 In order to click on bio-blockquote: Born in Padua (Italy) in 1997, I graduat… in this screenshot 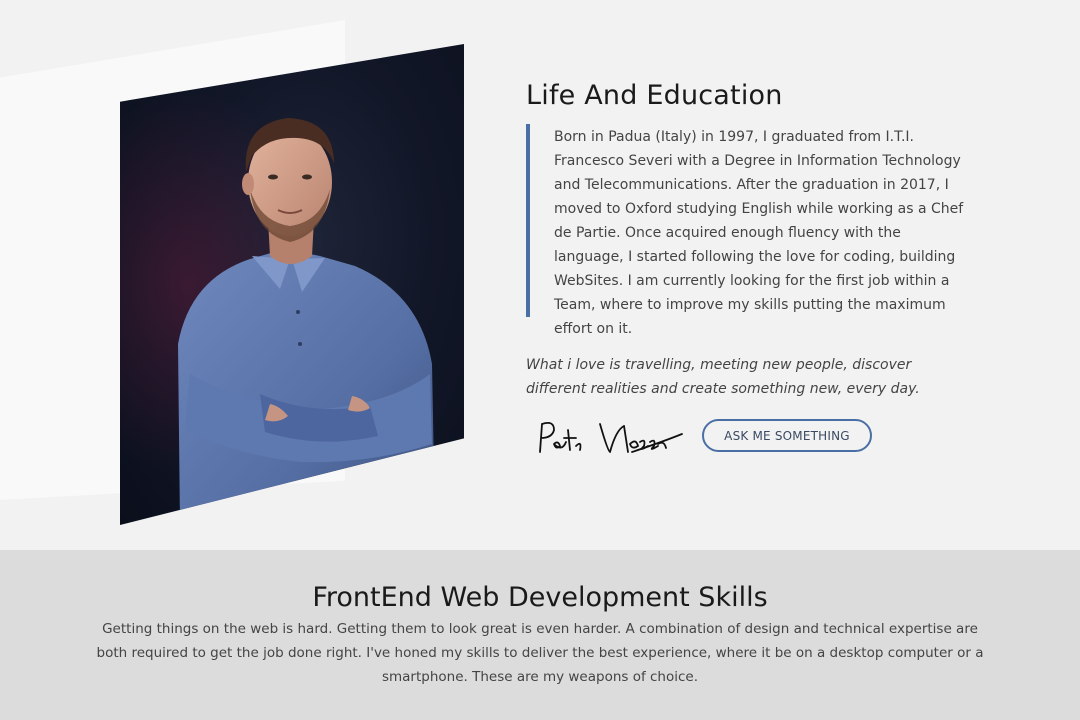, I will do `click(746, 230)`.